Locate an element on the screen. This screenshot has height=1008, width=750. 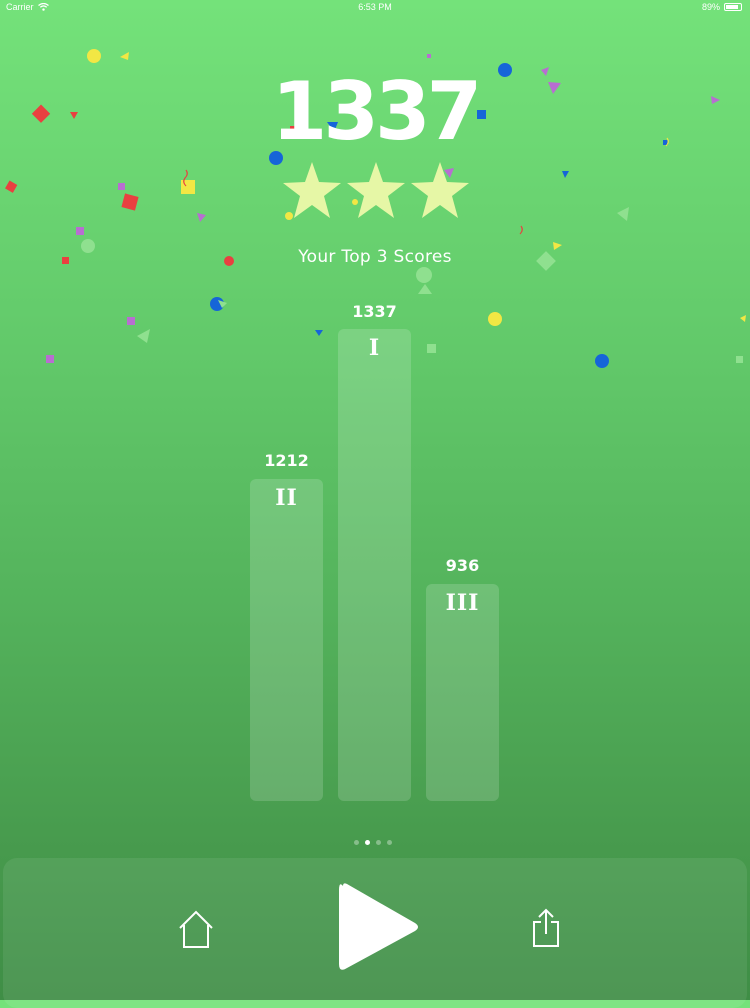
podium-rank-third: III is located at coordinates (462, 603).